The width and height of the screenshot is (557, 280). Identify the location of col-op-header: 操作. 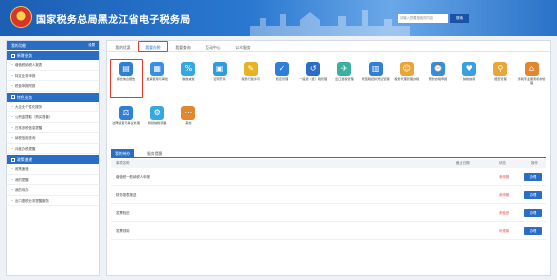
(534, 163).